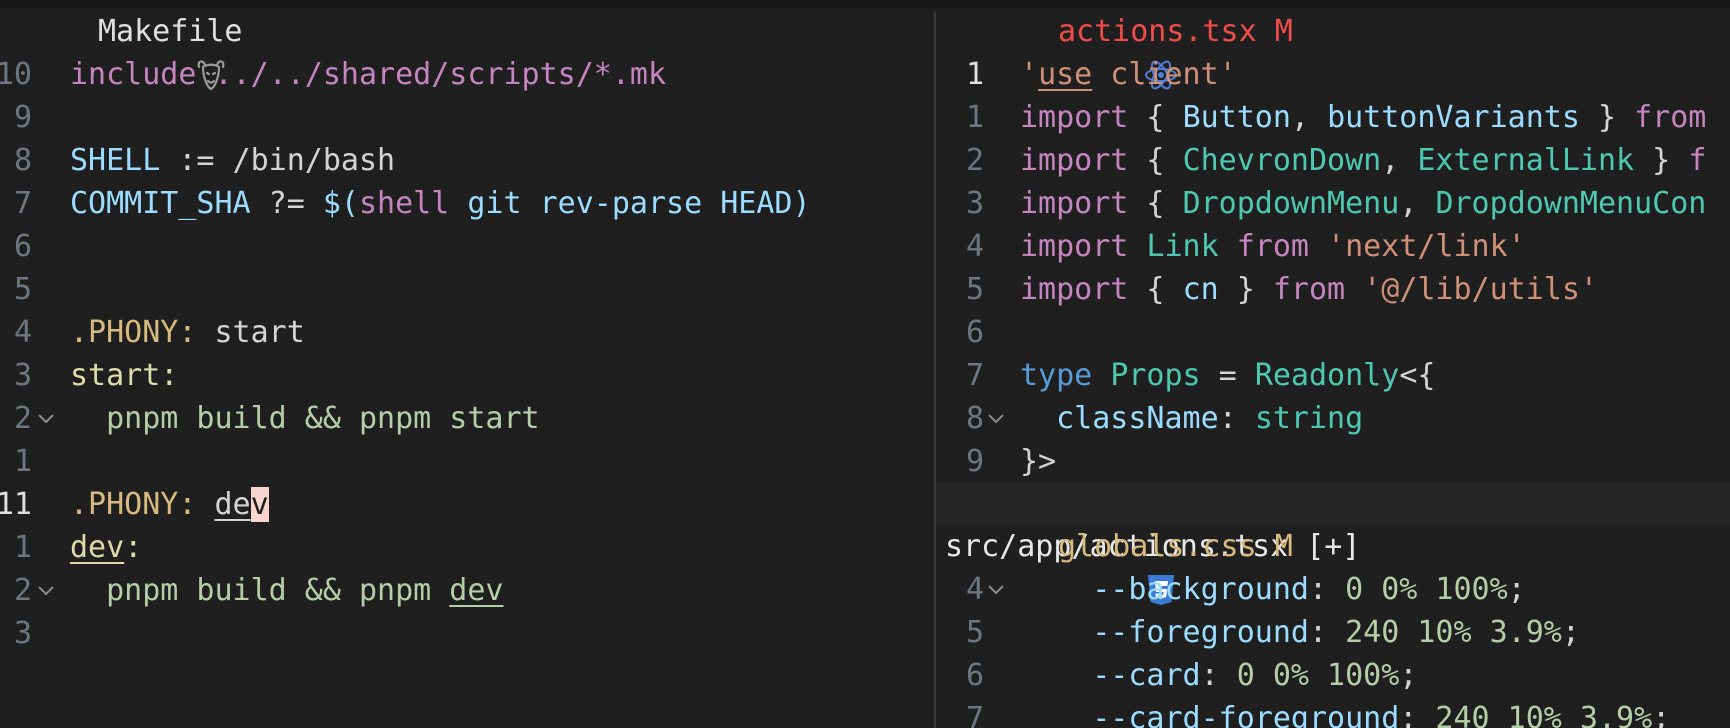 Image resolution: width=1730 pixels, height=728 pixels. I want to click on code-token: Button, so click(1236, 117).